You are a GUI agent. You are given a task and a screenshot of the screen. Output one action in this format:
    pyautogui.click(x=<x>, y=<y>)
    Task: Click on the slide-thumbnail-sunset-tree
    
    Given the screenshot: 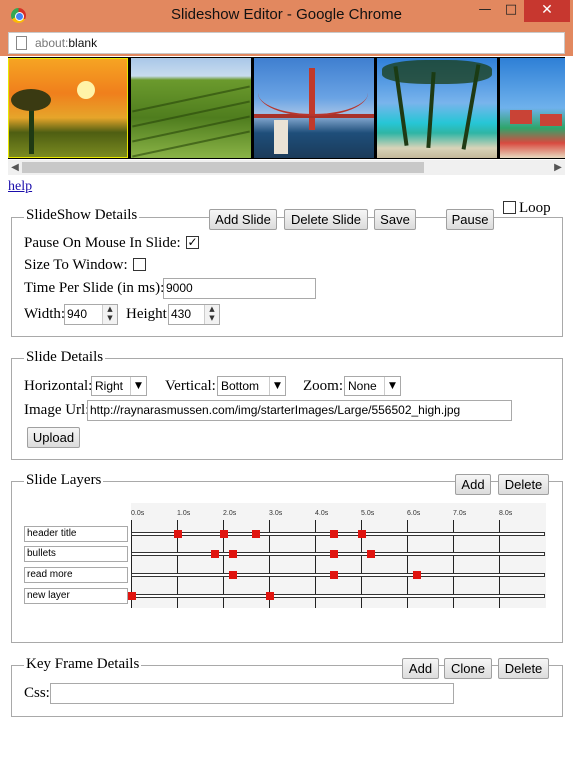 What is the action you would take?
    pyautogui.click(x=68, y=108)
    